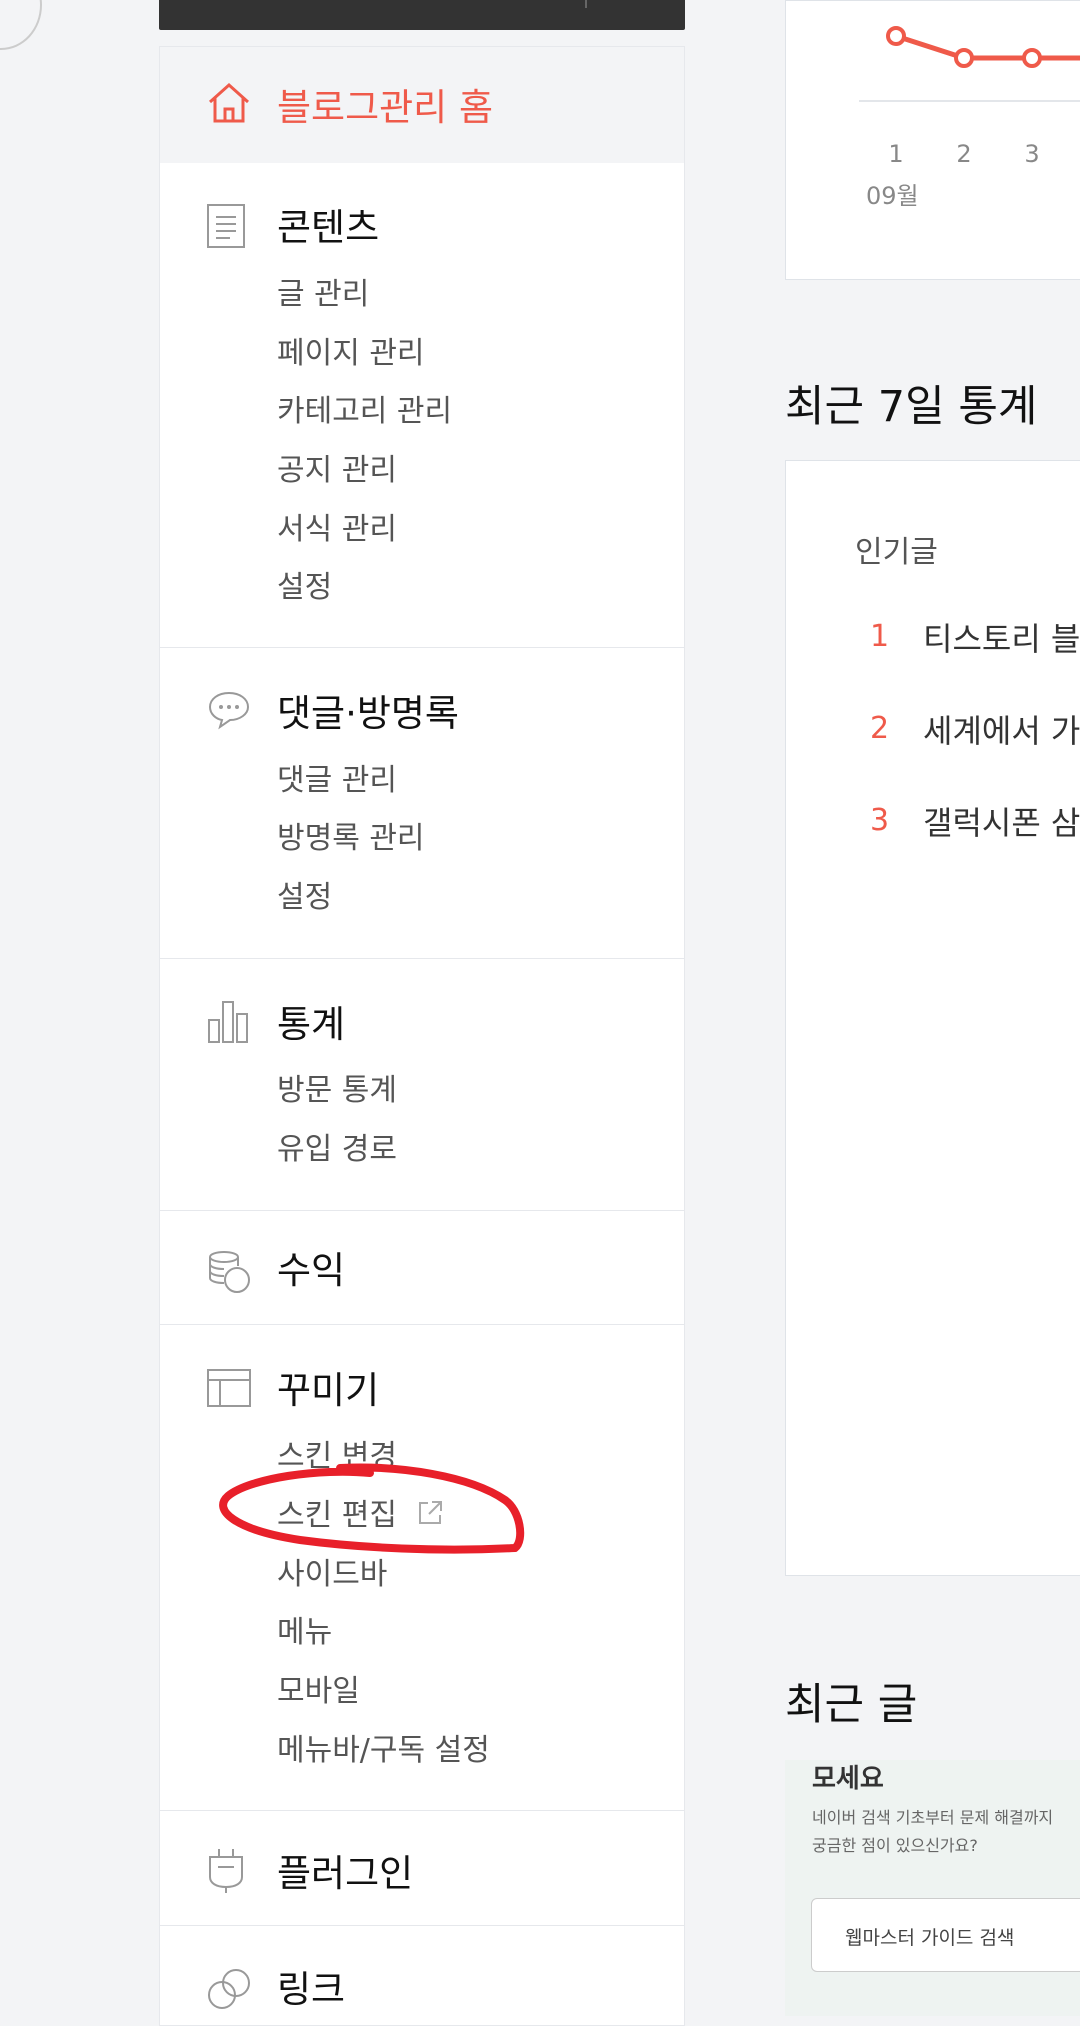 This screenshot has width=1080, height=2026. I want to click on section-title-customize: 꾸미기, so click(328, 1387).